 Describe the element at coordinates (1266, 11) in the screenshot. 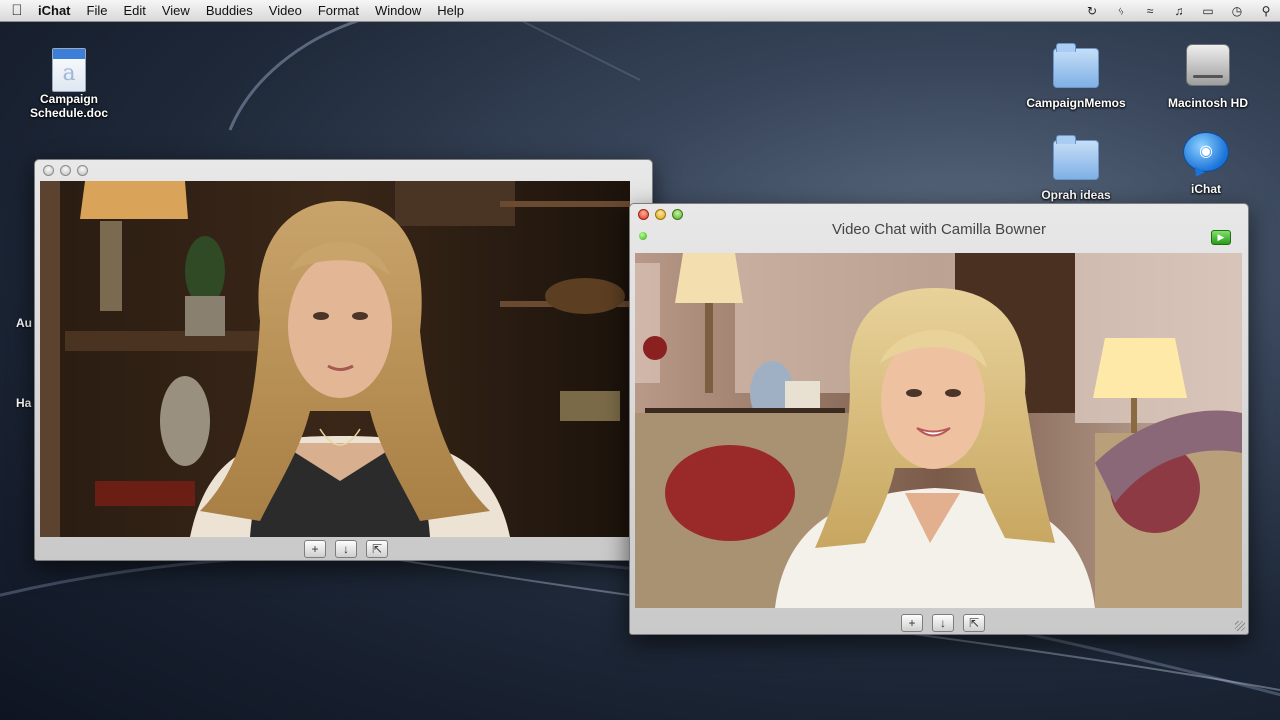

I see `spotlight-icon: ⚲` at that location.